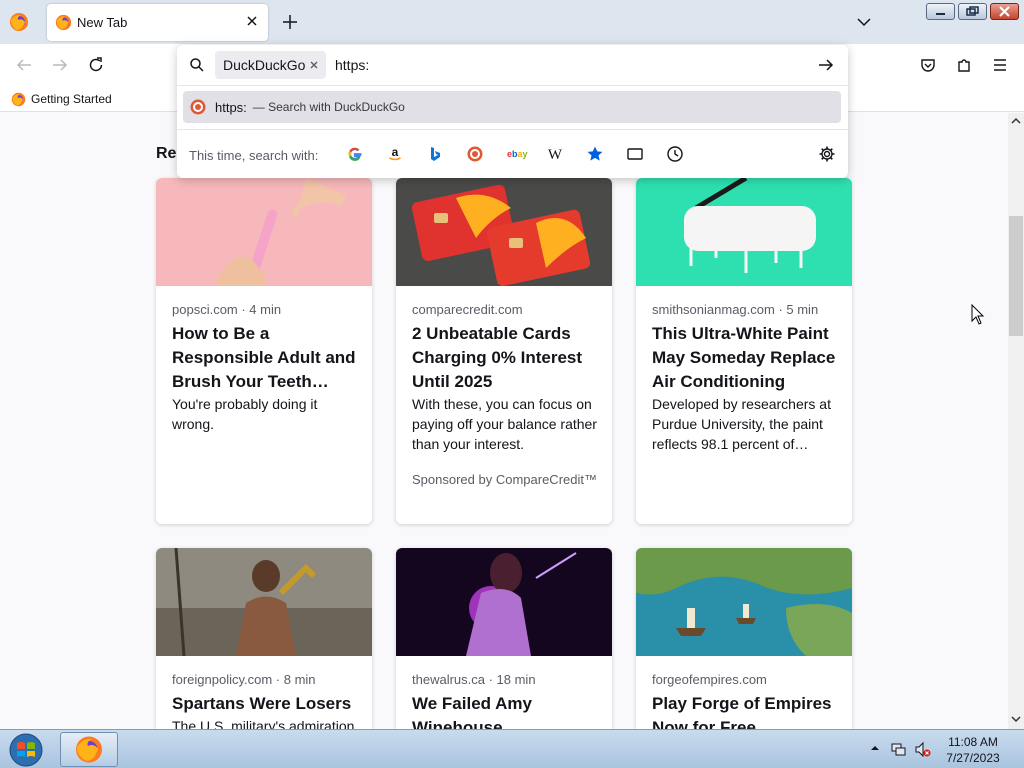 The height and width of the screenshot is (768, 1024). What do you see at coordinates (254, 155) in the screenshot?
I see `oneoff-label: This time, search with:` at bounding box center [254, 155].